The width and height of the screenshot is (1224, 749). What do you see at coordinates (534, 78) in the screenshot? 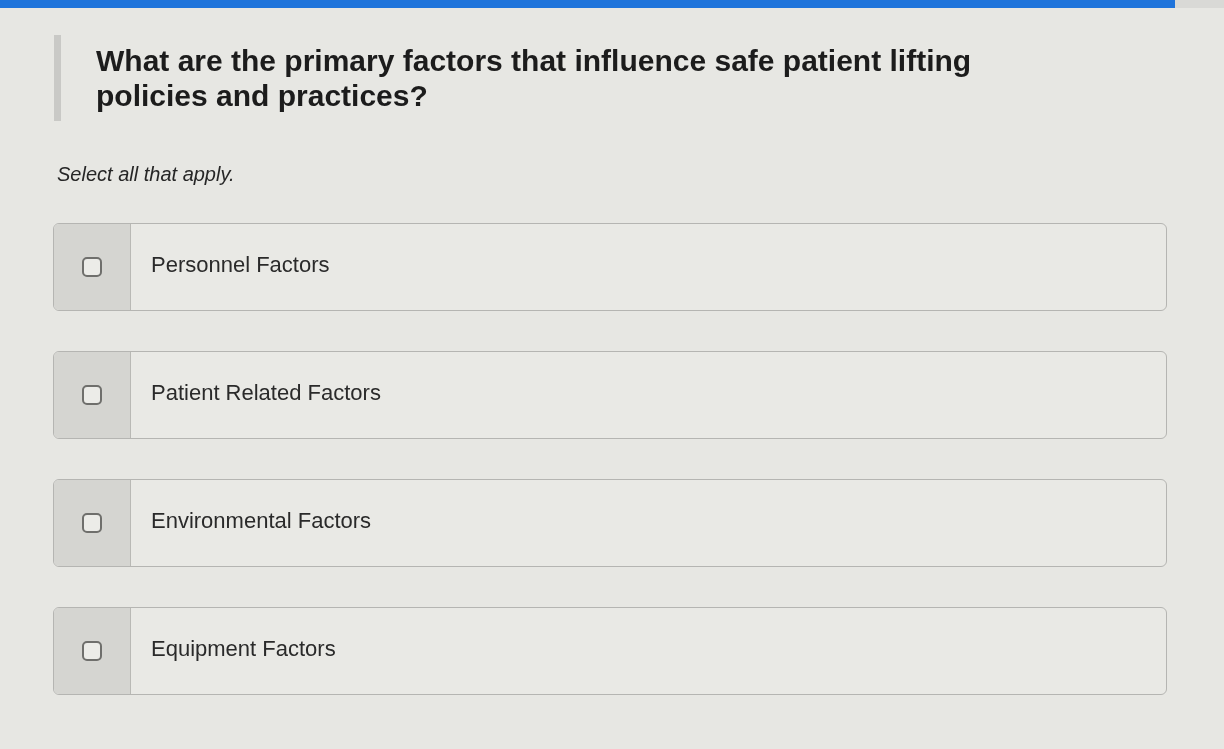
I see `question-text: What are the primary factors that influence safe patient lifting policies and practices?` at bounding box center [534, 78].